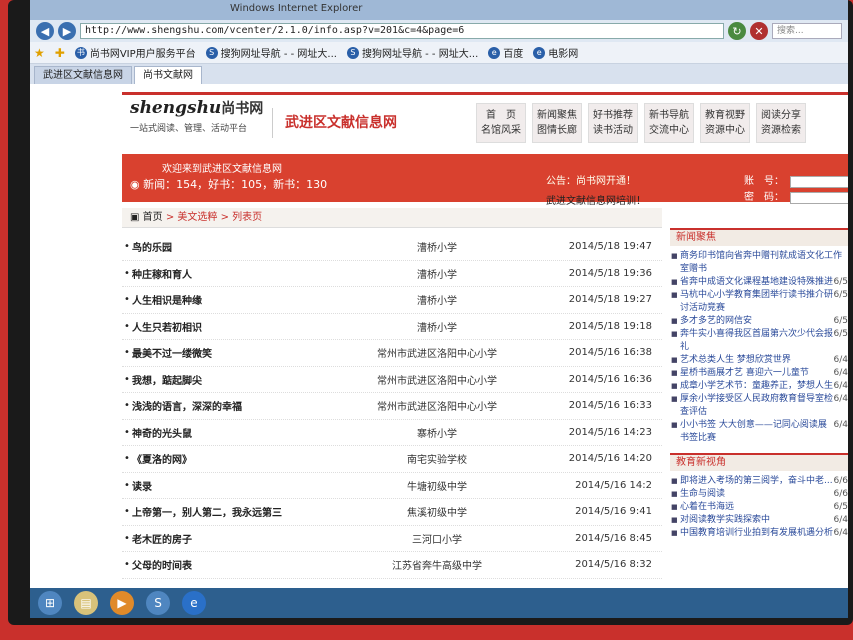 This screenshot has width=853, height=640. Describe the element at coordinates (781, 122) in the screenshot. I see `nav-item-share: 阅读分享 资源检索` at that location.